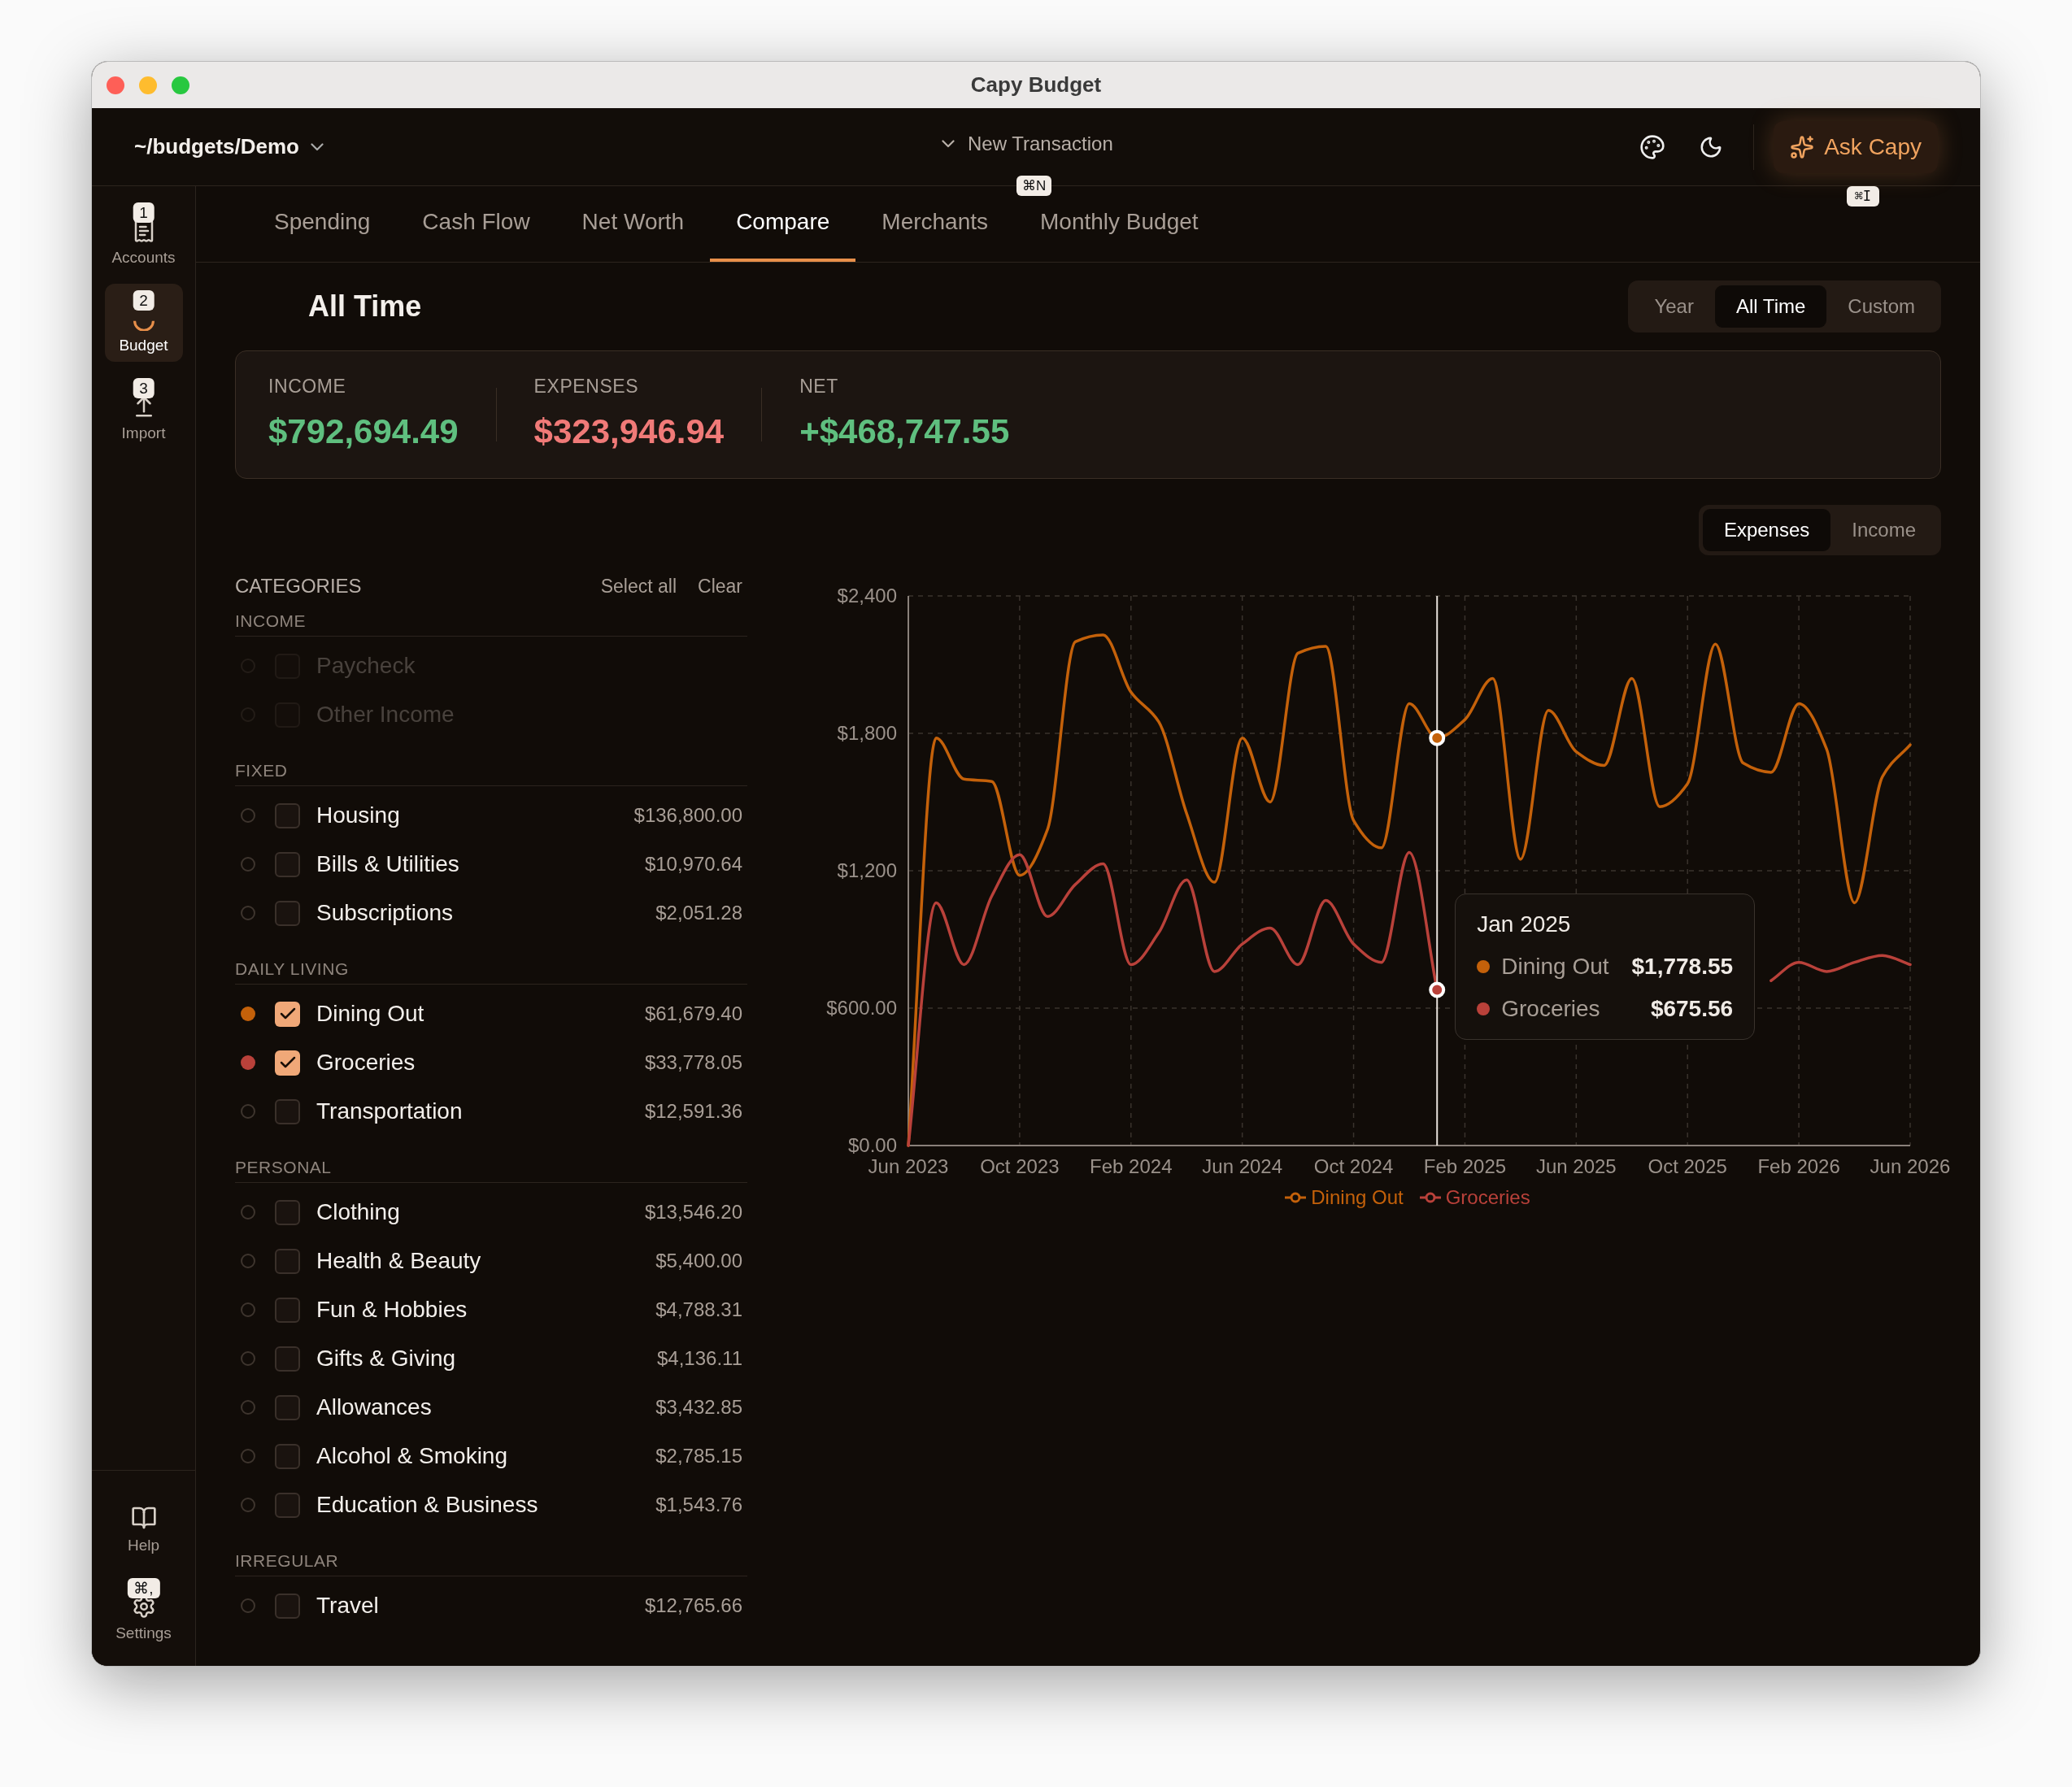 The image size is (2072, 1787). What do you see at coordinates (143, 411) in the screenshot?
I see `sidebar-item: 3 Import` at bounding box center [143, 411].